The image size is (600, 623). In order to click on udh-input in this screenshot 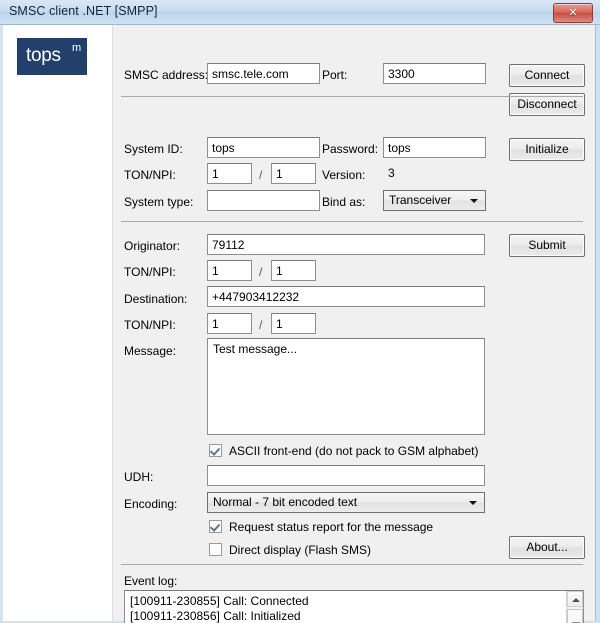, I will do `click(346, 475)`.